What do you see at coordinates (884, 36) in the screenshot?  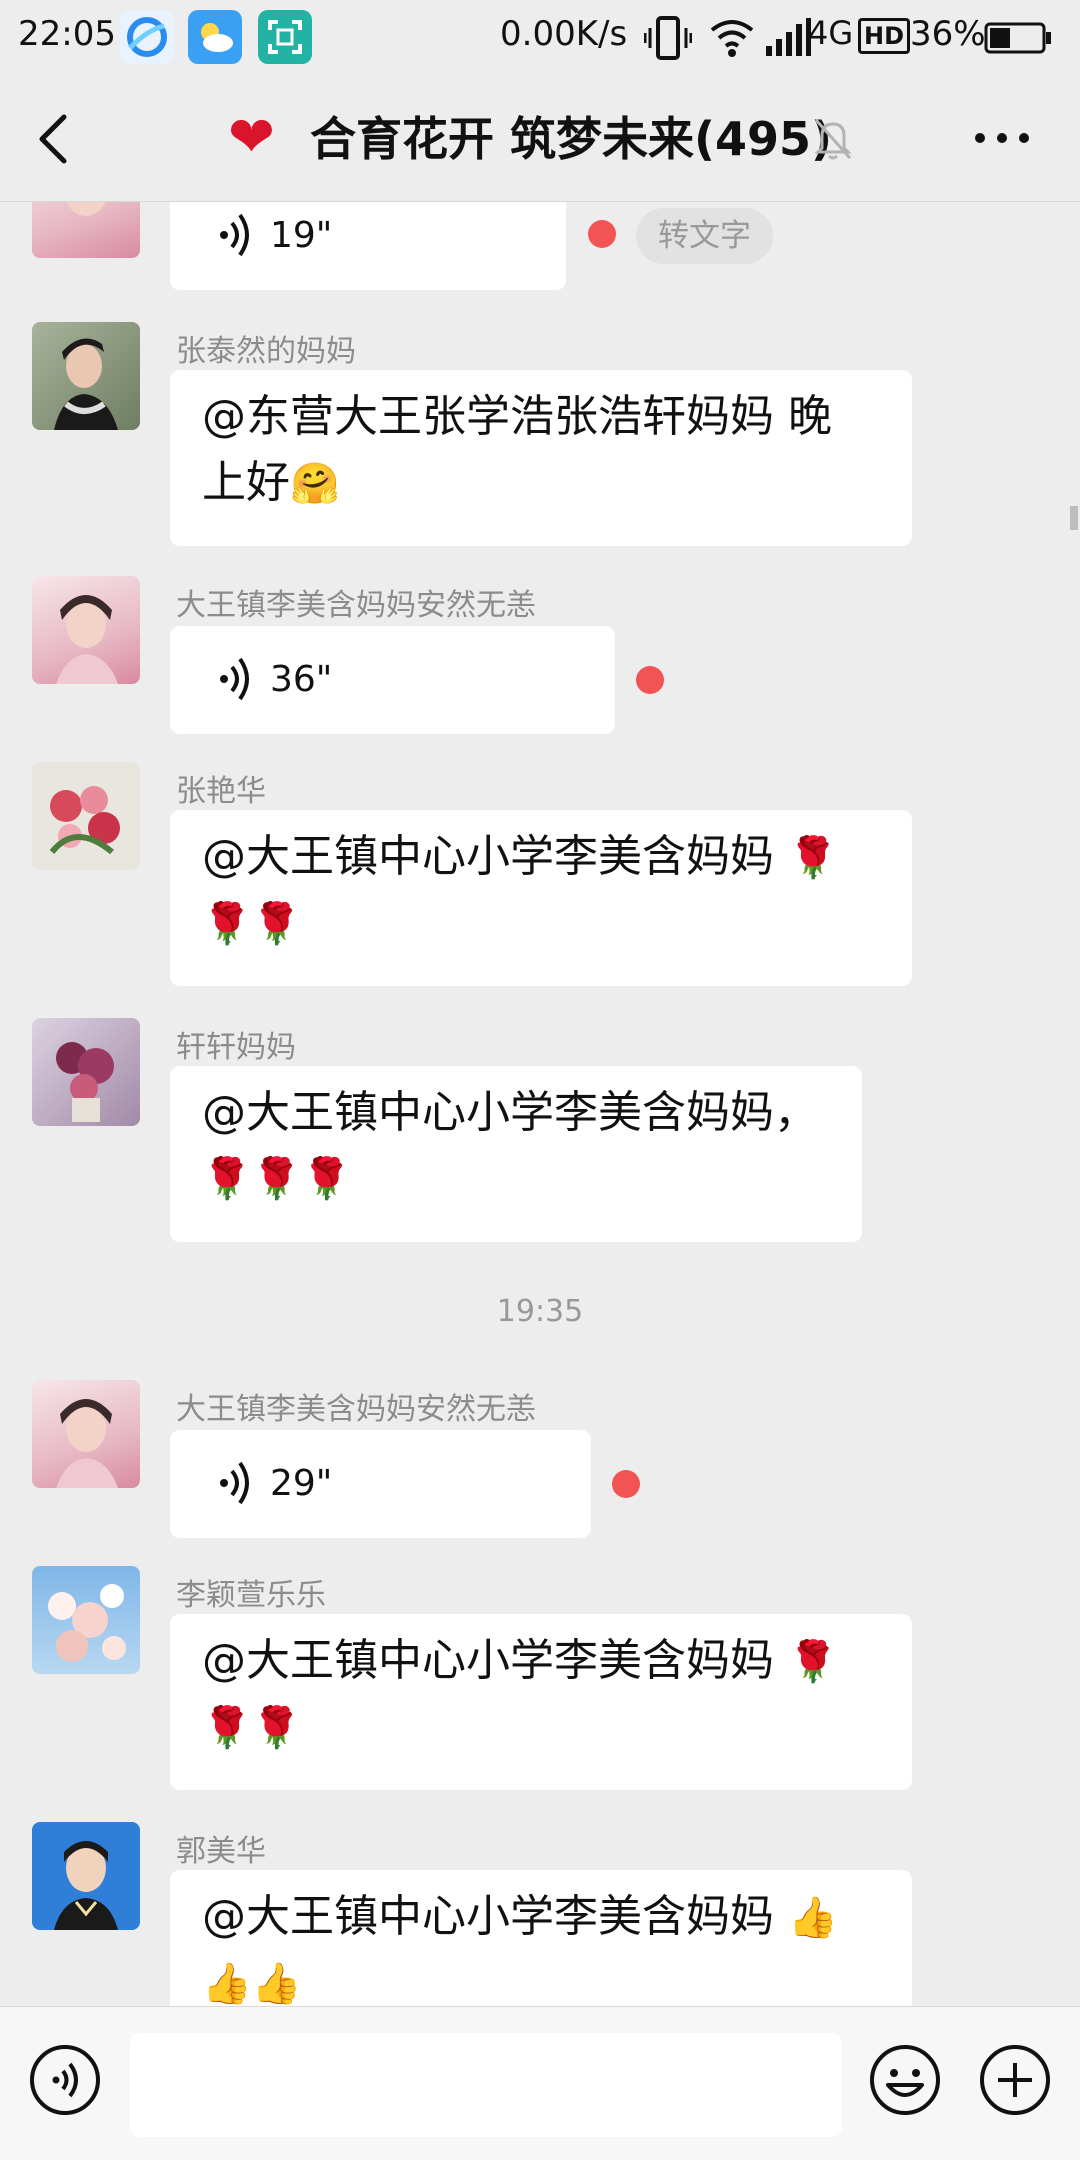 I see `hd-badge: HD` at bounding box center [884, 36].